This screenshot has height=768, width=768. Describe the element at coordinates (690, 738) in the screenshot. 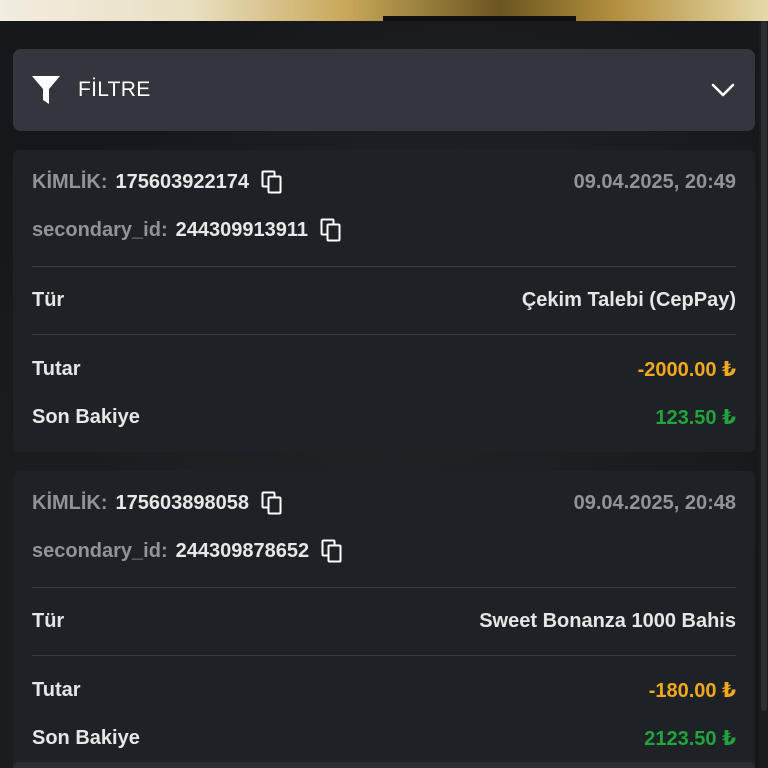

I see `balance-value: 2123.50 ₺` at that location.